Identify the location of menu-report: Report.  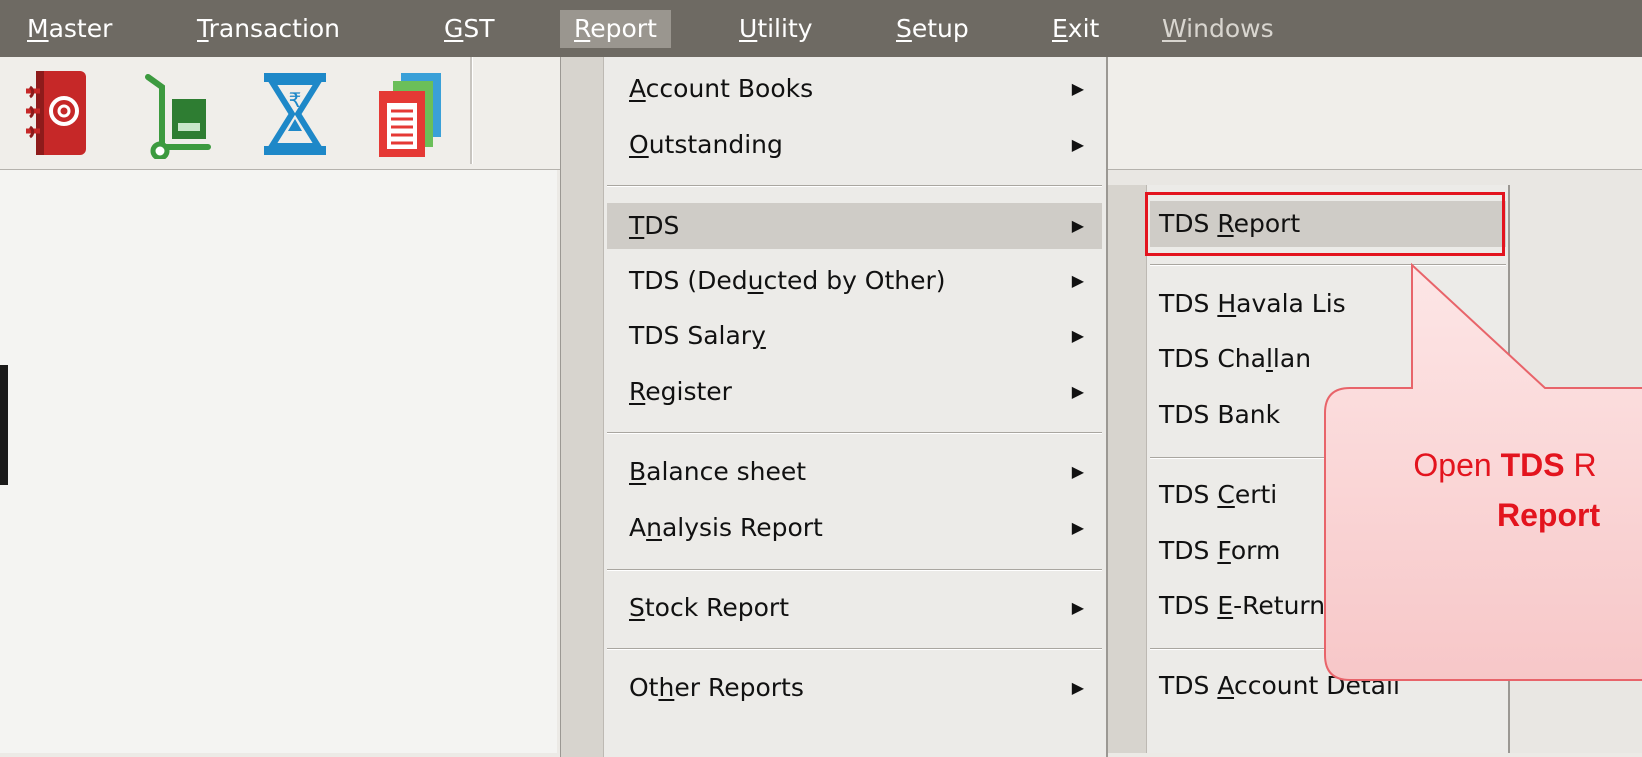
(615, 29).